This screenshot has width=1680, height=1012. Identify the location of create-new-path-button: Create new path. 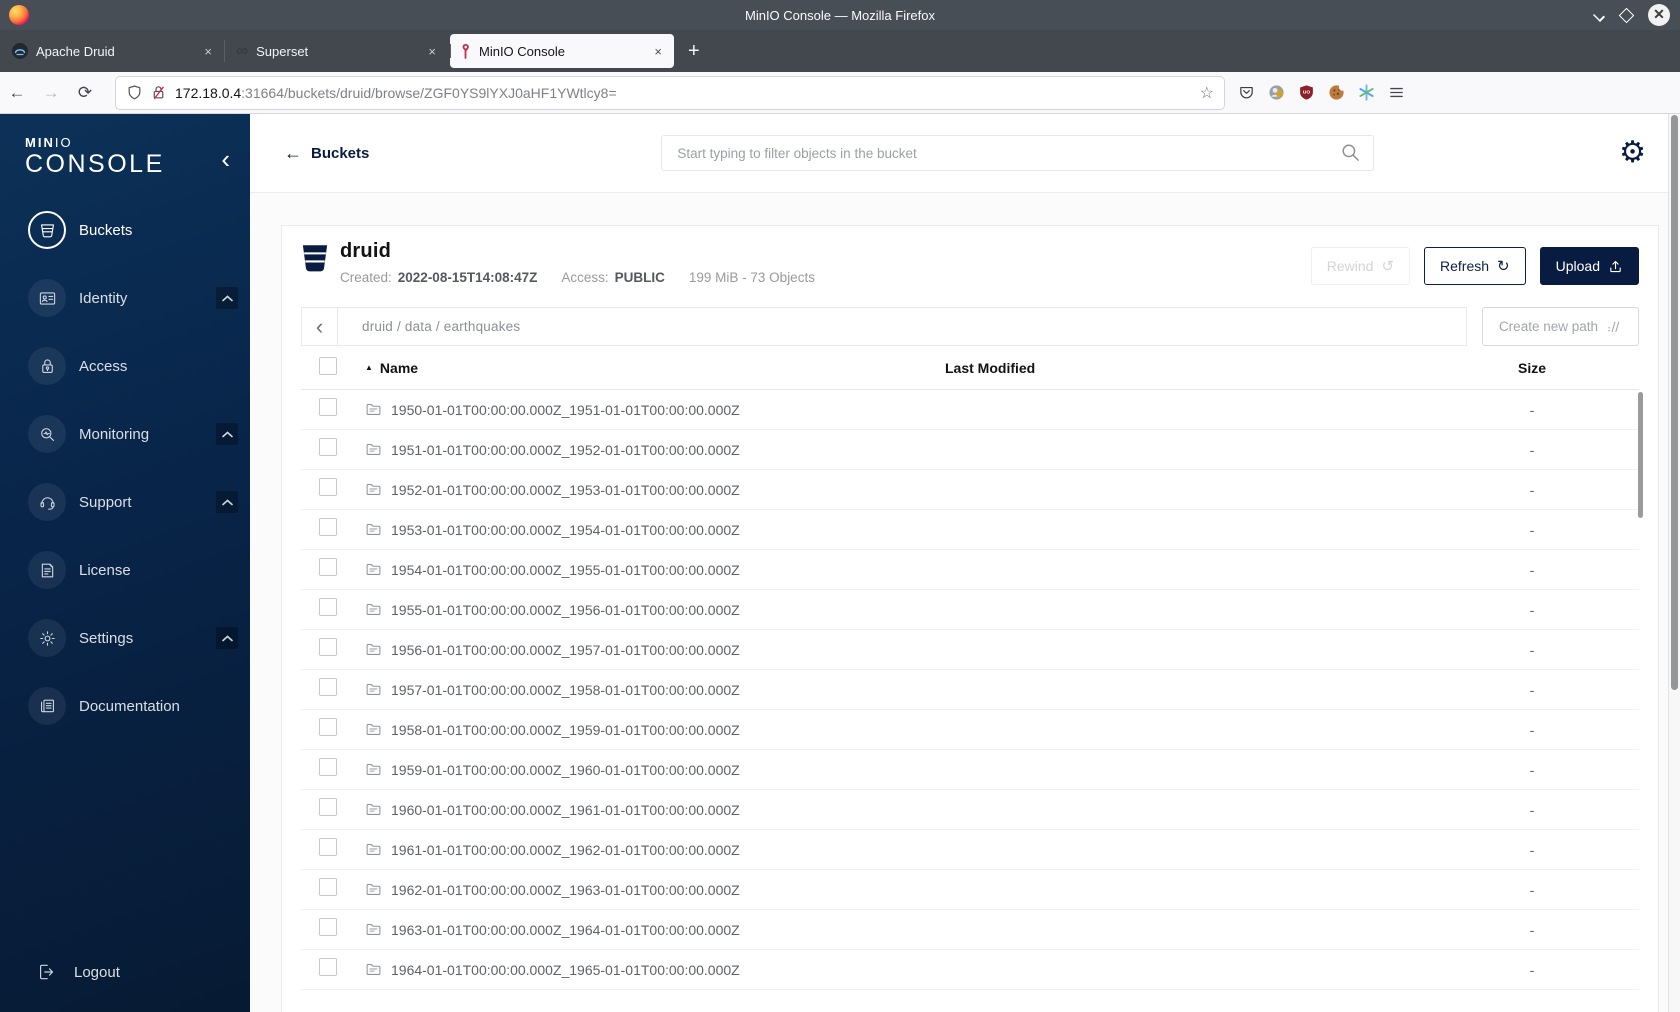
(1560, 326).